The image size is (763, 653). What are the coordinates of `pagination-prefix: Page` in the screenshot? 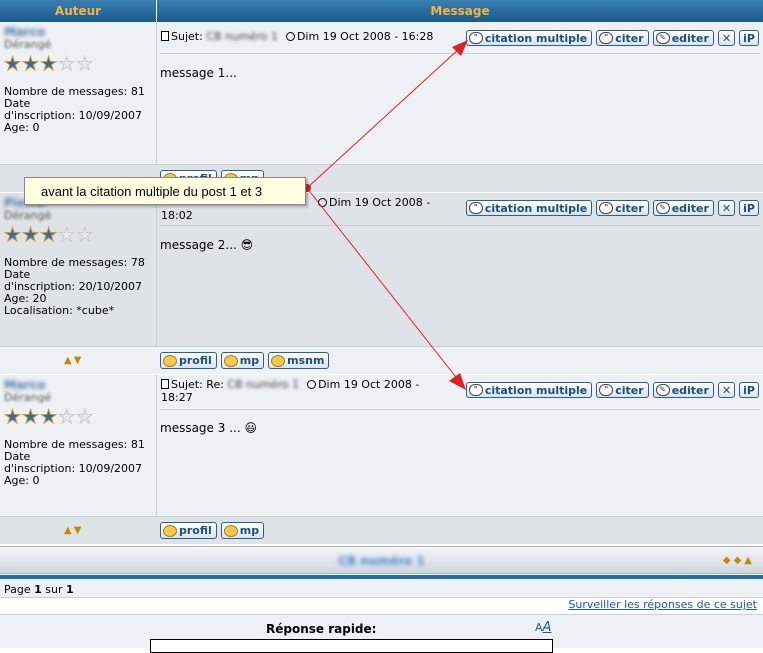 It's located at (17, 589).